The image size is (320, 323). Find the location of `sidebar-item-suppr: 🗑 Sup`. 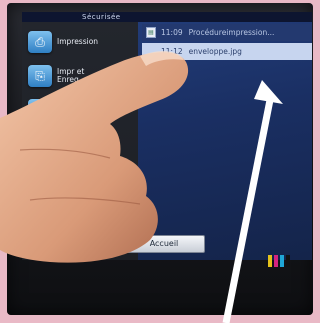

sidebar-item-suppr: 🗑 Sup is located at coordinates (82, 110).